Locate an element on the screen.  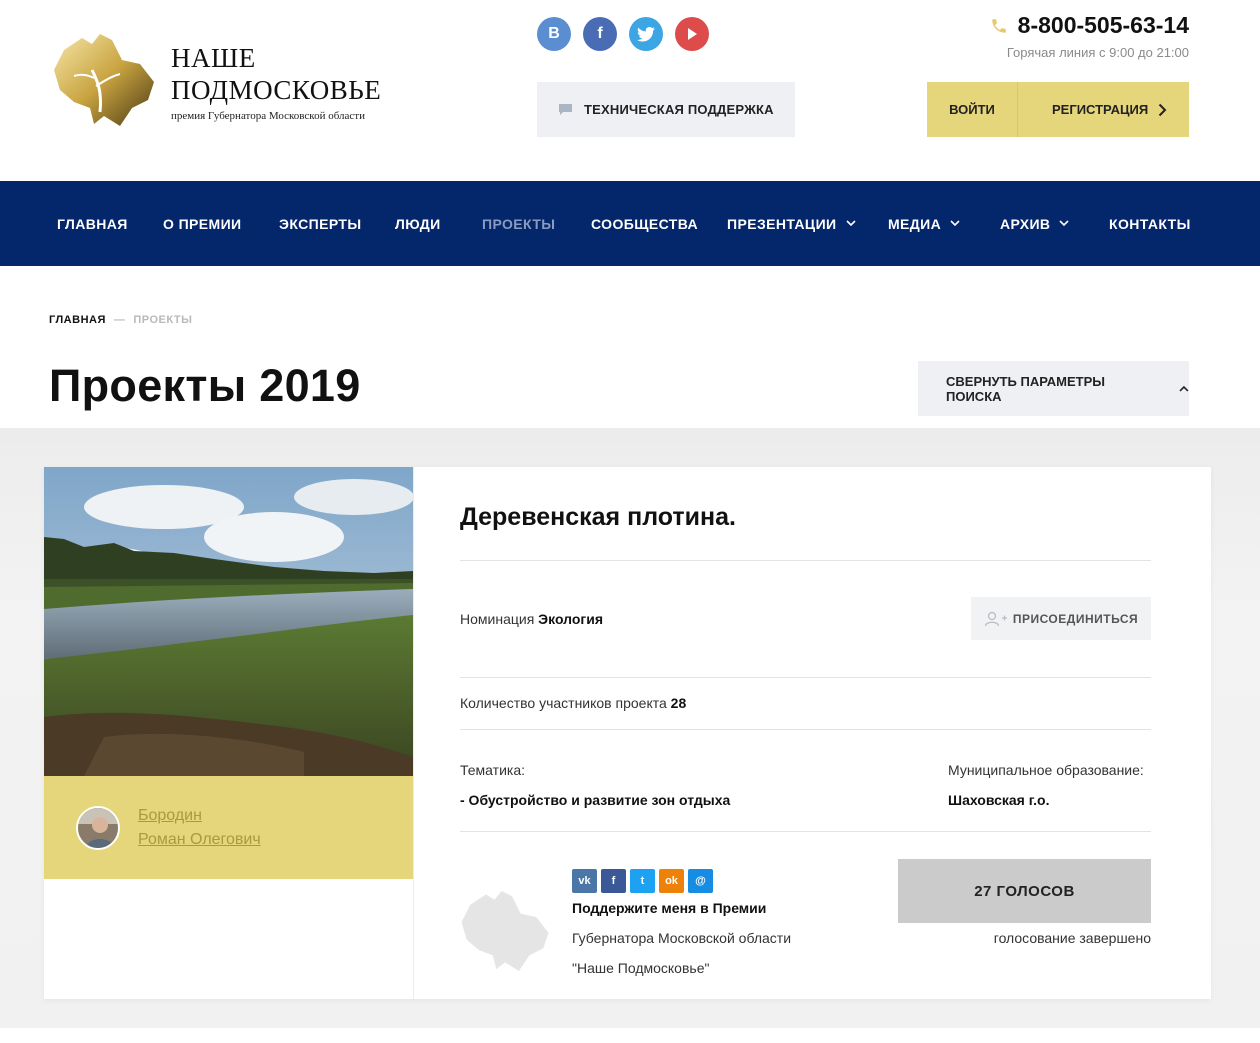
nomination-label: Номинация is located at coordinates (497, 619).